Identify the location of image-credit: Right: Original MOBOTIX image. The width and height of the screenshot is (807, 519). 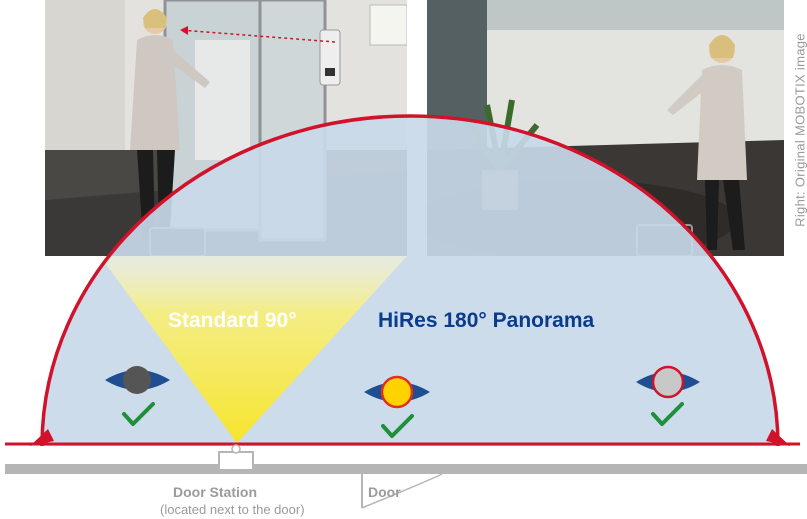
(799, 130).